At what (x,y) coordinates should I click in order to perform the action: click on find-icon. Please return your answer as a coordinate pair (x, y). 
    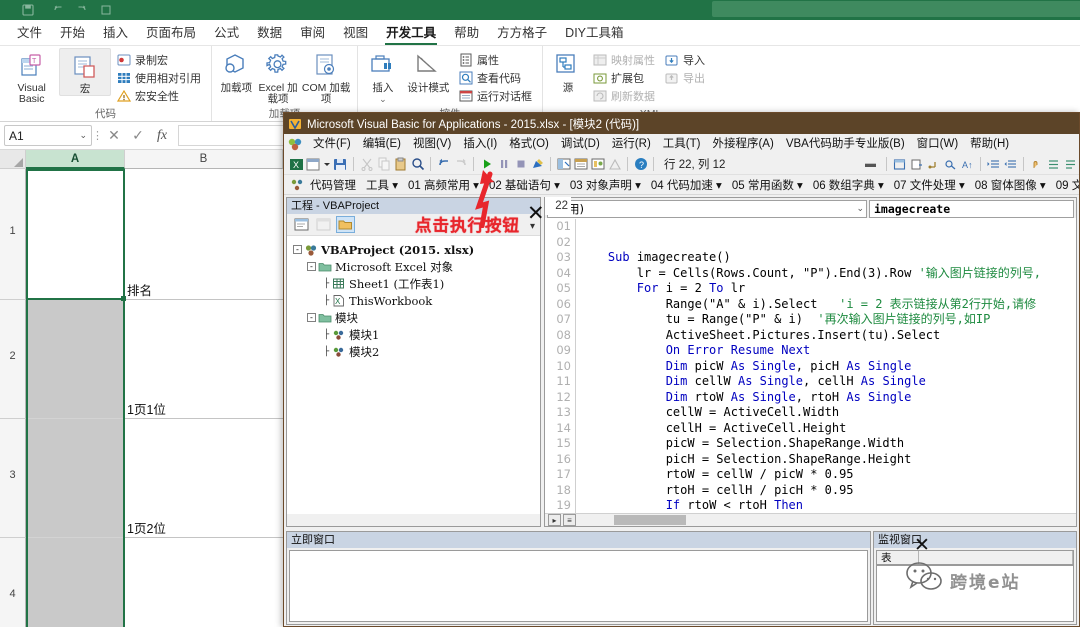
    Looking at the image, I should click on (417, 164).